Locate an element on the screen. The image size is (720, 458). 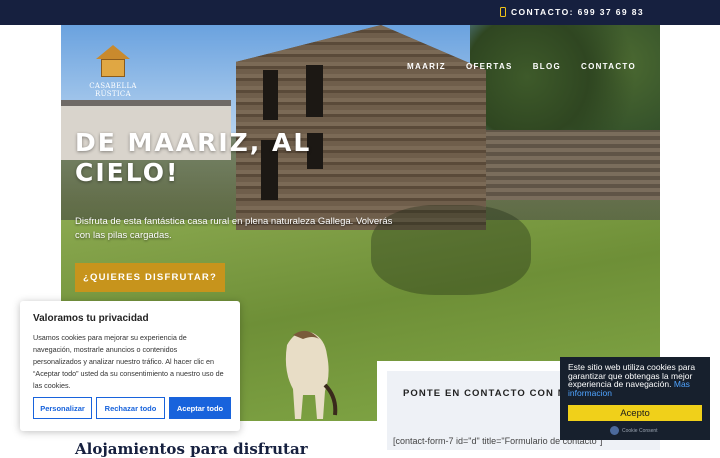
customize-button: Personalizar is located at coordinates (62, 408).